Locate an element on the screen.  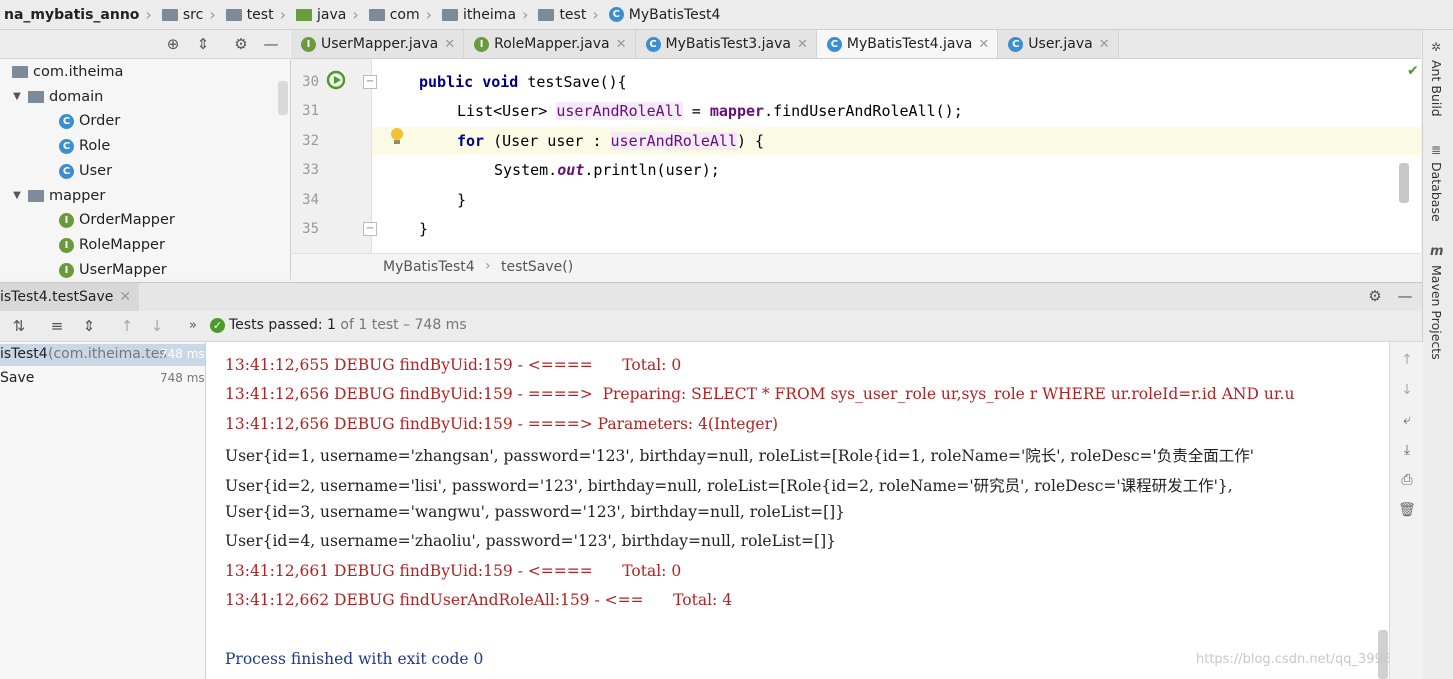
breadcrumb-test: test › is located at coordinates (257, 14).